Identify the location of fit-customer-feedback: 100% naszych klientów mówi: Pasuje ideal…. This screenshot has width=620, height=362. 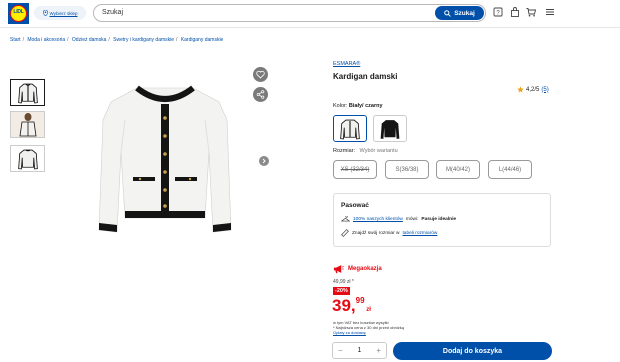
(398, 219).